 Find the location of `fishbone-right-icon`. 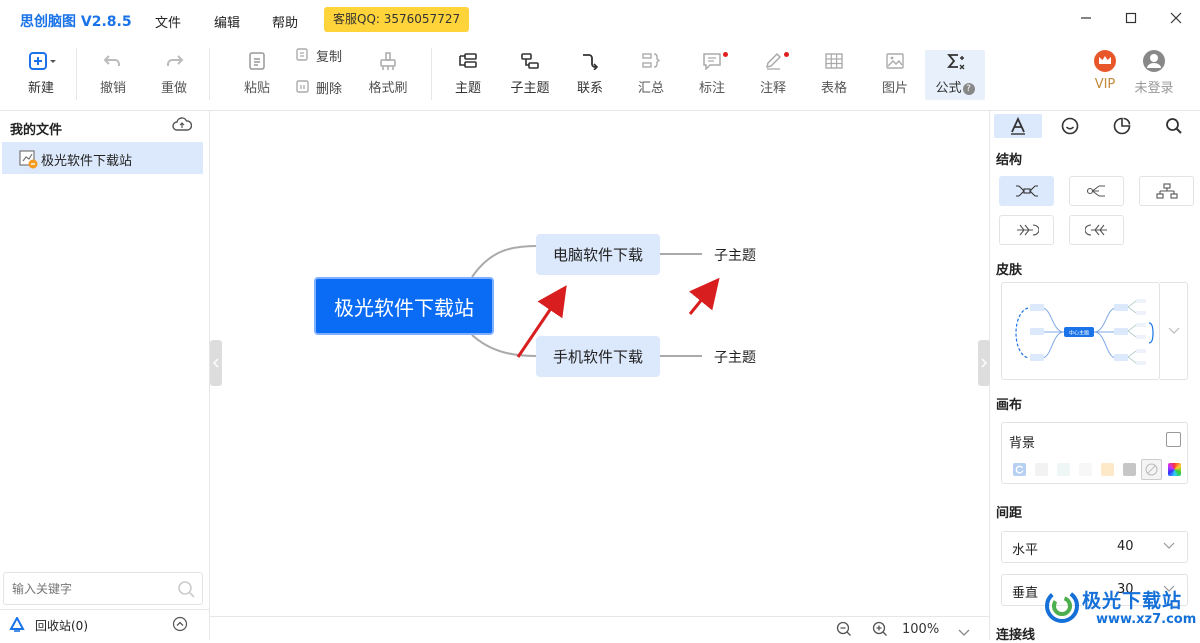

fishbone-right-icon is located at coordinates (1027, 230).